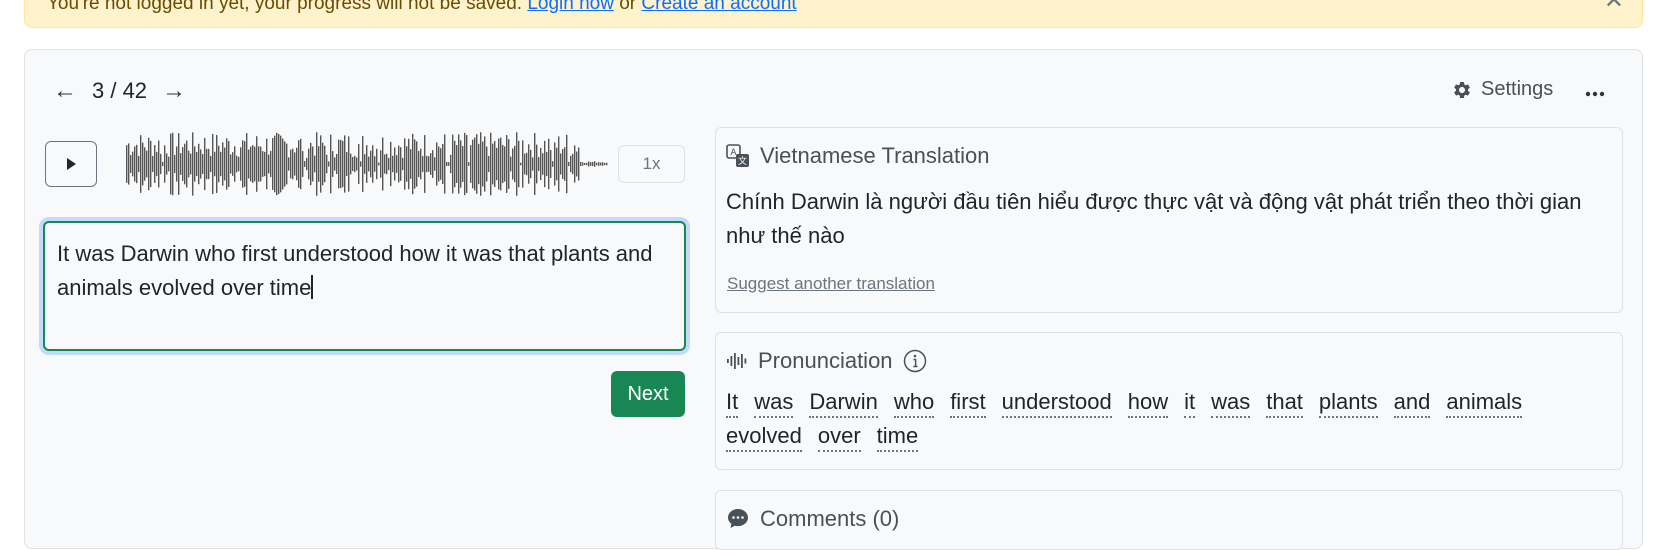 The height and width of the screenshot is (550, 1677). Describe the element at coordinates (1348, 404) in the screenshot. I see `pronunciation-word: plants` at that location.